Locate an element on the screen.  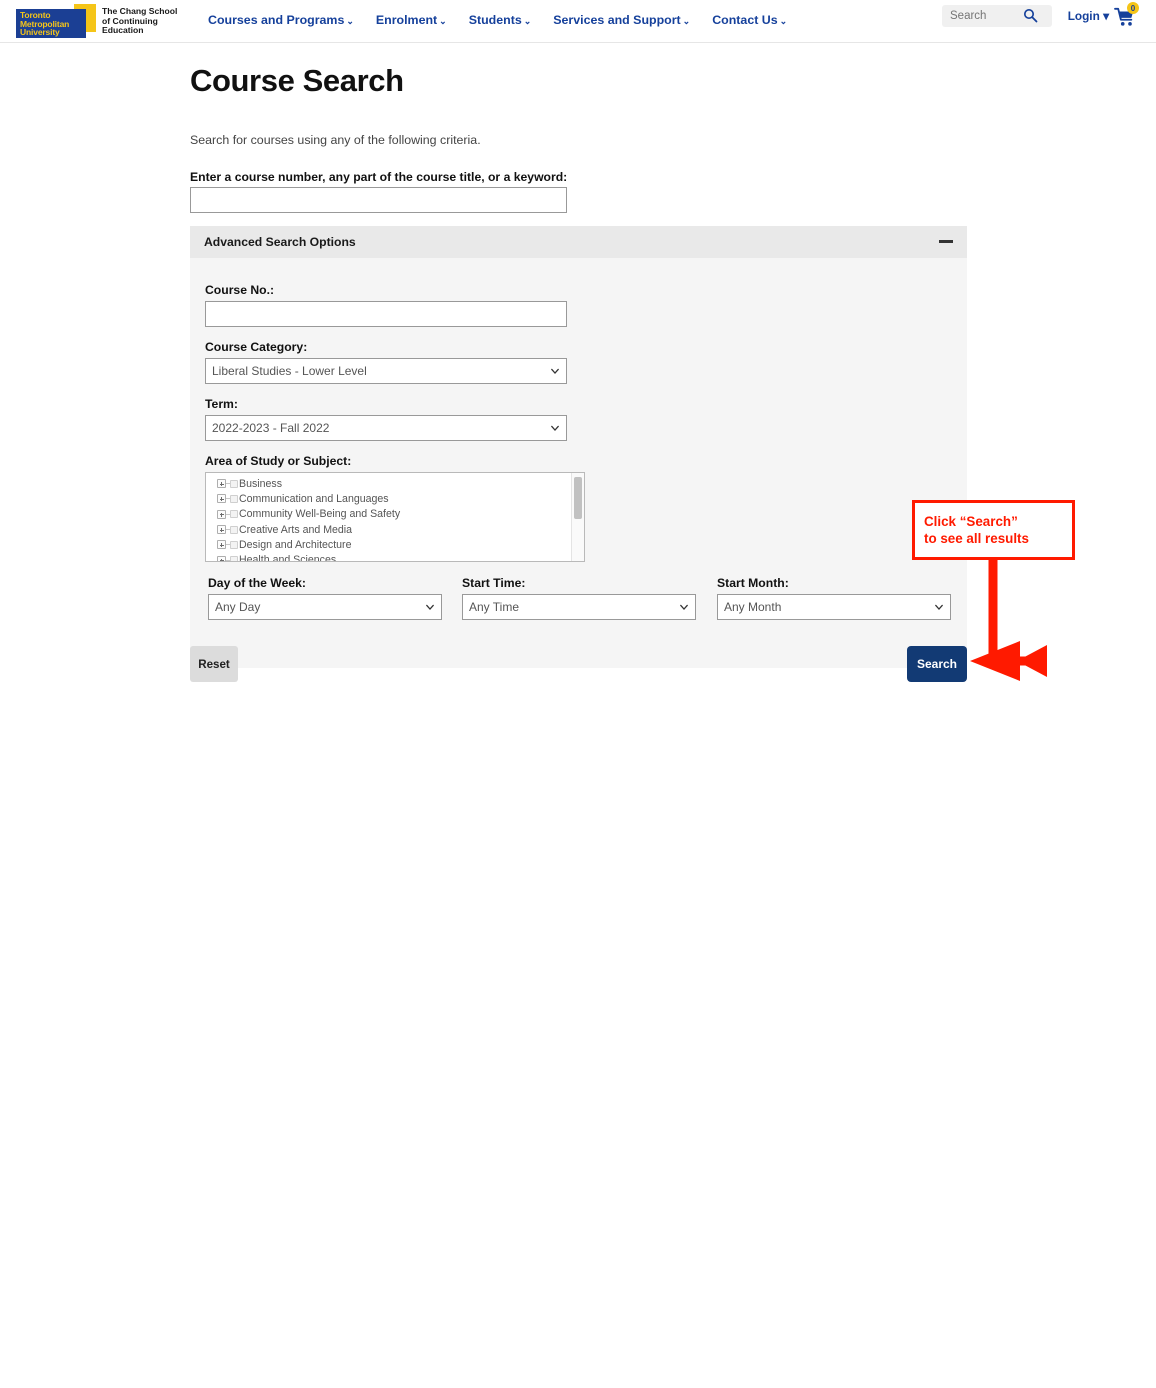
annotation-callout: Click “Search” to see all results is located at coordinates (993, 530).